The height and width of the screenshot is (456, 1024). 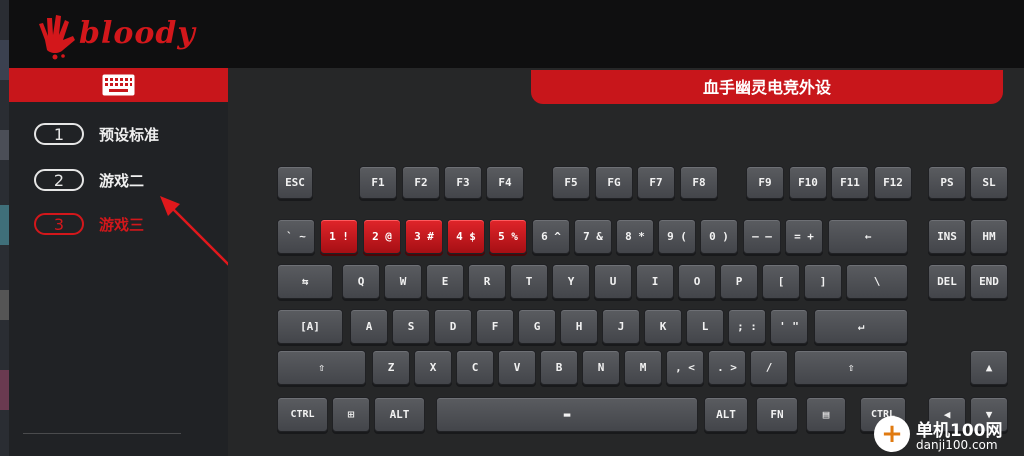 What do you see at coordinates (475, 367) in the screenshot?
I see `key-shift-row-3: C` at bounding box center [475, 367].